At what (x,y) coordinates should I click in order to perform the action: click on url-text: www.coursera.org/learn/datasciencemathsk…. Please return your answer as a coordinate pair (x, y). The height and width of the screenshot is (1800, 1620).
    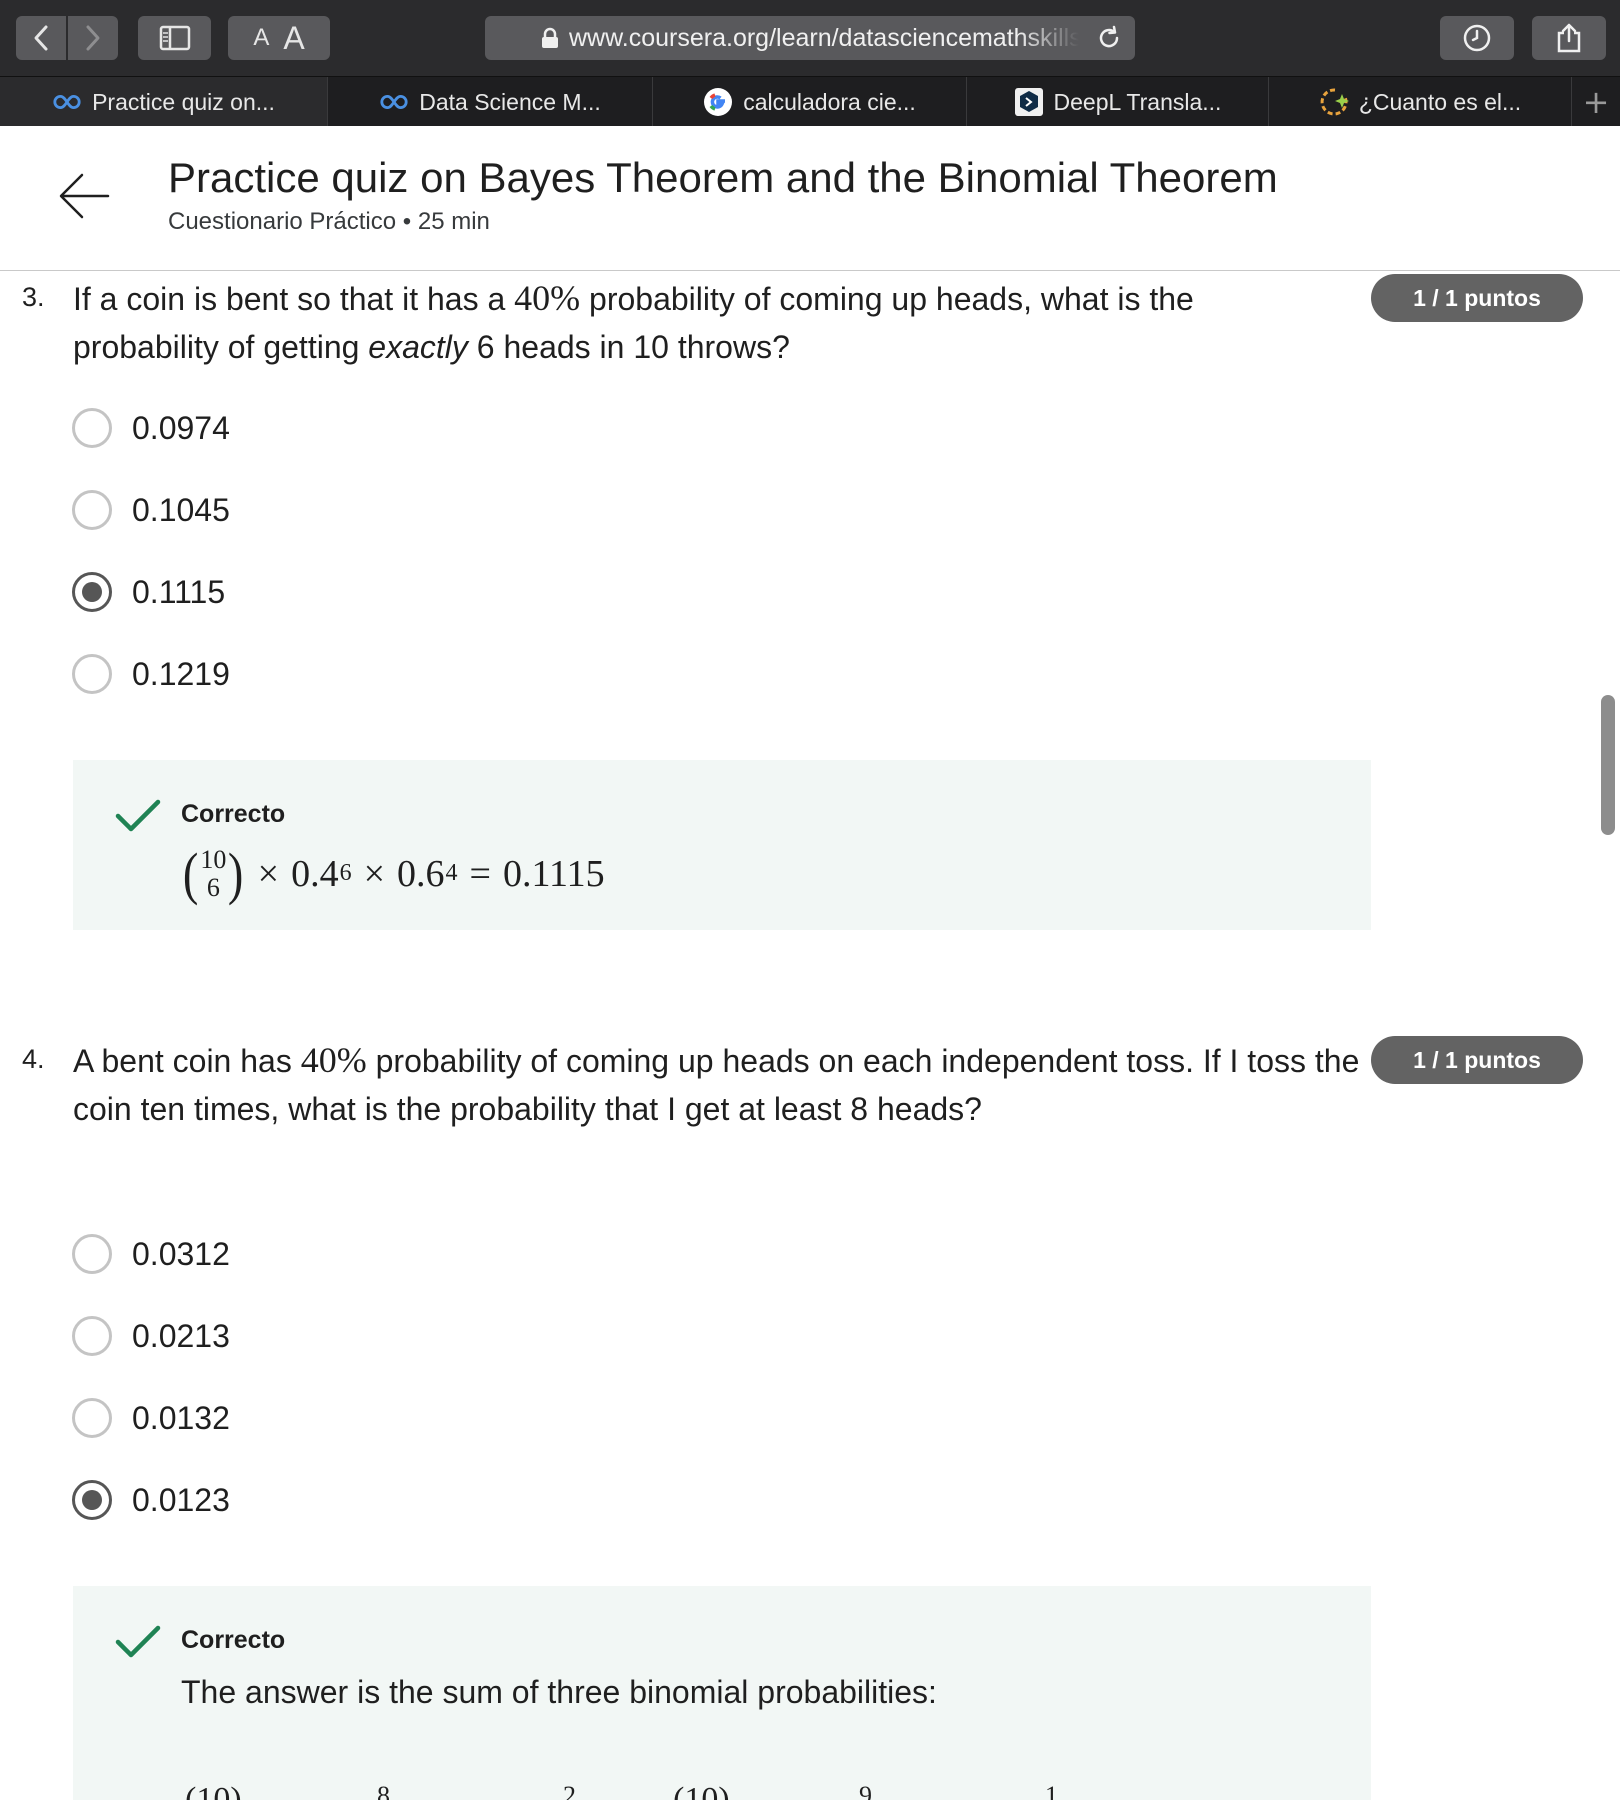
    Looking at the image, I should click on (824, 37).